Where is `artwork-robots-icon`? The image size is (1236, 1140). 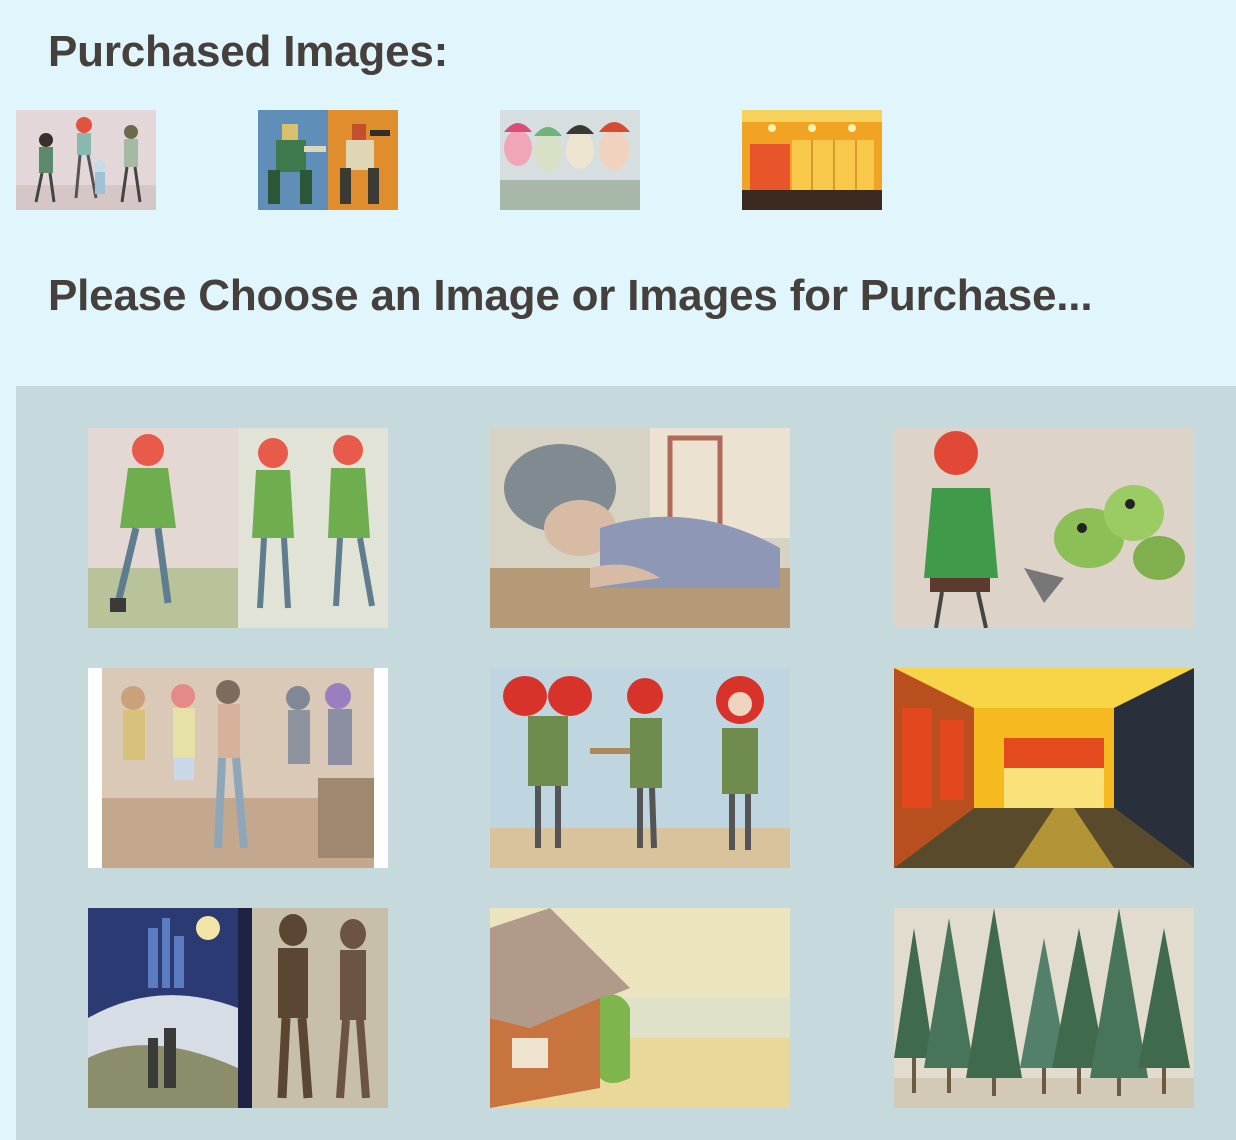 artwork-robots-icon is located at coordinates (328, 160).